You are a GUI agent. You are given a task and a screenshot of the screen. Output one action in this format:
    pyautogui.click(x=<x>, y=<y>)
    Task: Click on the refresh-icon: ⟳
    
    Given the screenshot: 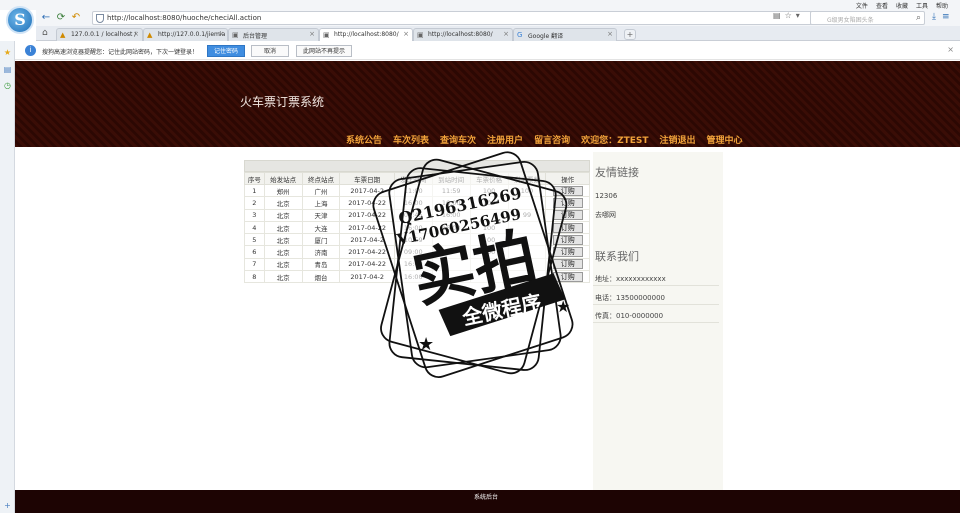 What is the action you would take?
    pyautogui.click(x=61, y=18)
    